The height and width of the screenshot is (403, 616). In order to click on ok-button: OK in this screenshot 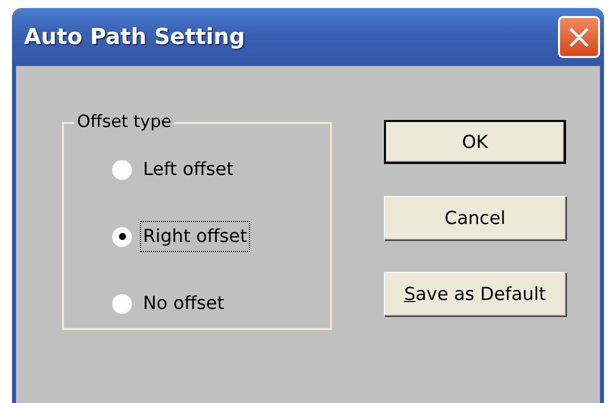, I will do `click(475, 142)`.